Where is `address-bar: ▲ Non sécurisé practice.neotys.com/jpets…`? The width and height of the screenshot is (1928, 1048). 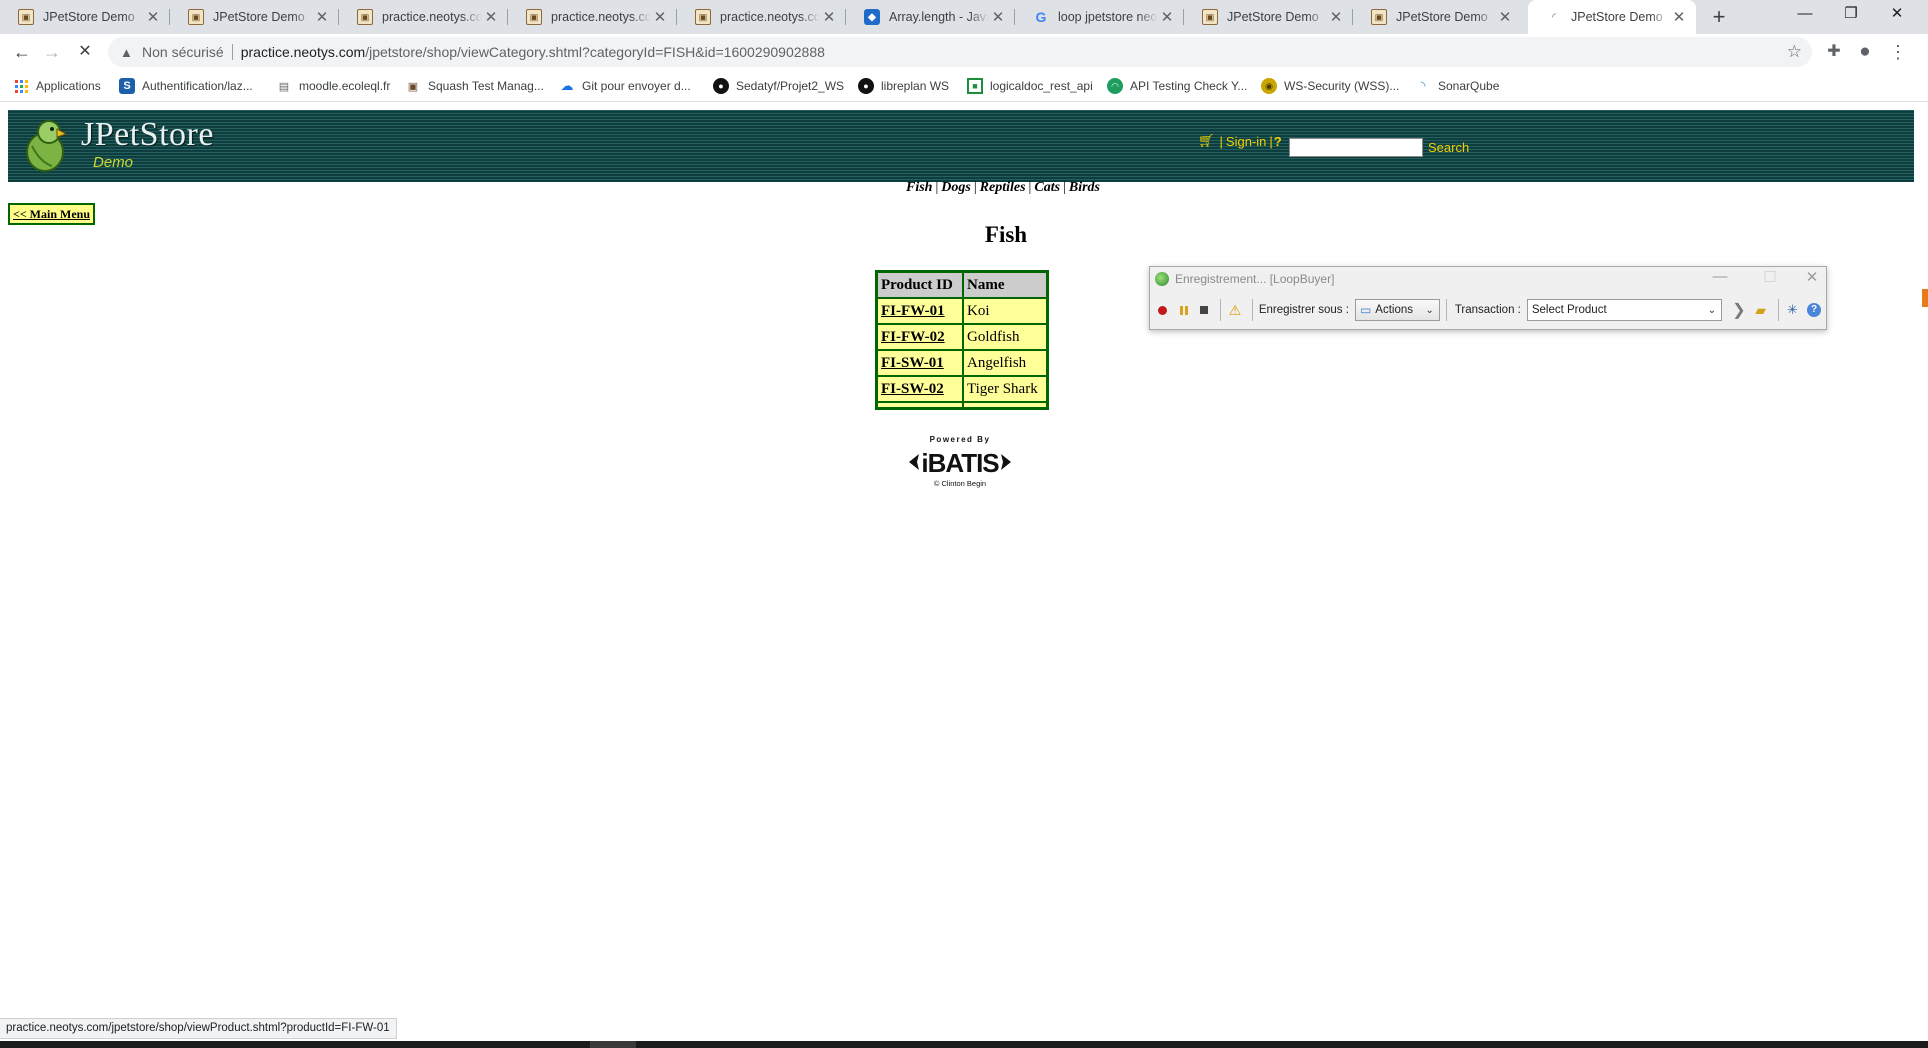
address-bar: ▲ Non sécurisé practice.neotys.com/jpets… is located at coordinates (960, 52).